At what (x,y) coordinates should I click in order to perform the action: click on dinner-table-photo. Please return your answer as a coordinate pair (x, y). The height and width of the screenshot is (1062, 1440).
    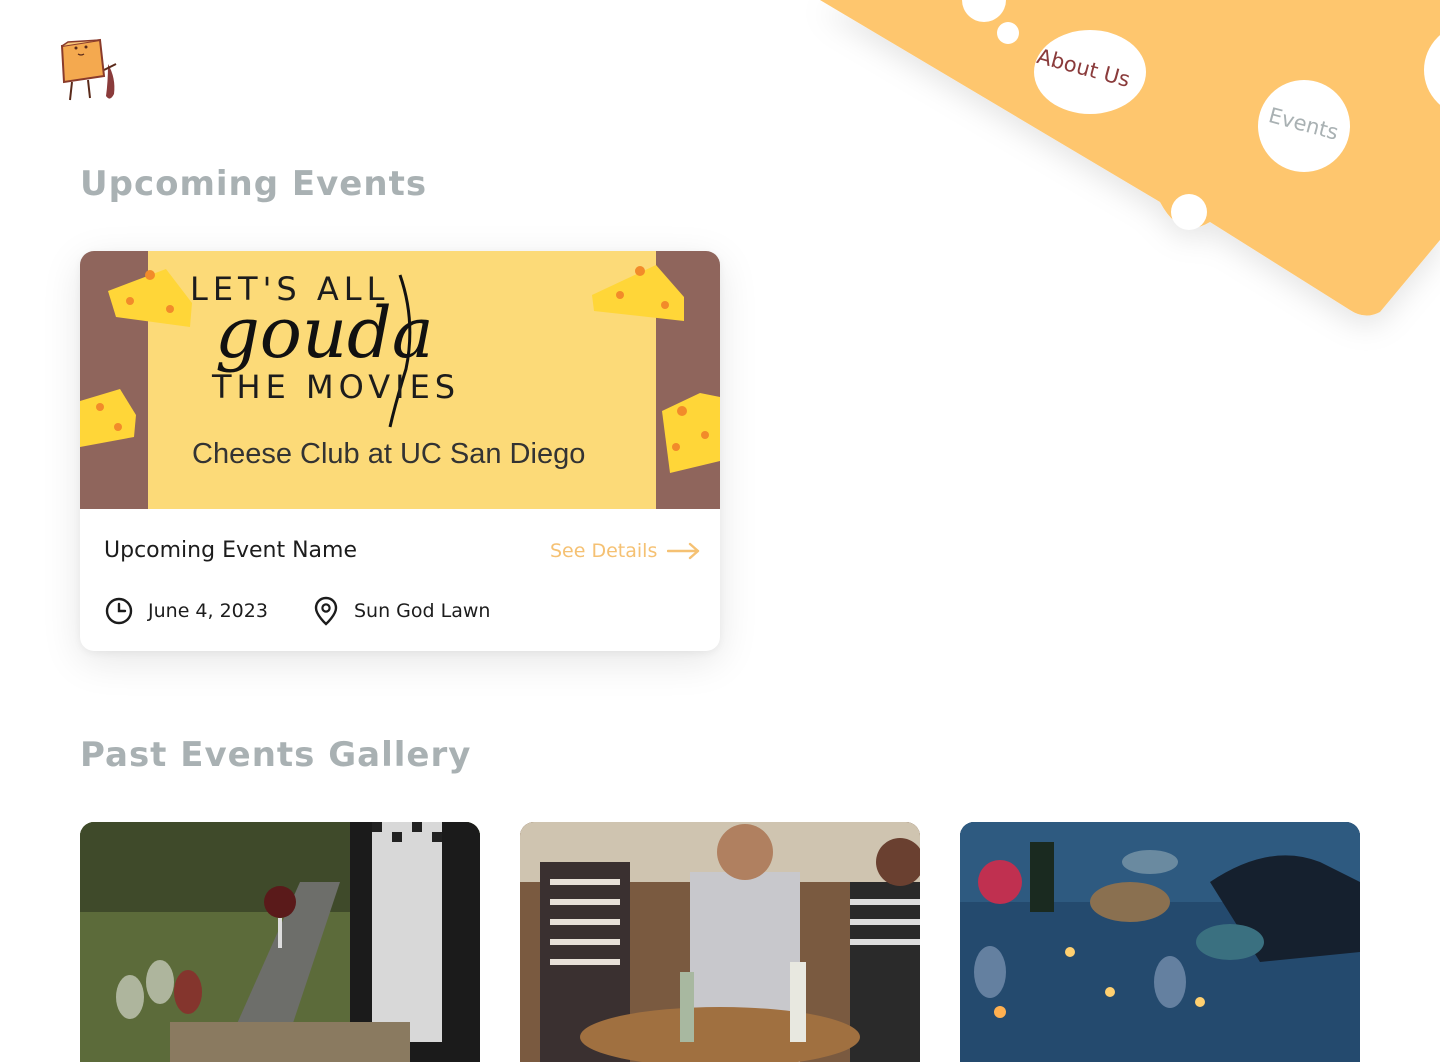
    Looking at the image, I should click on (1160, 942).